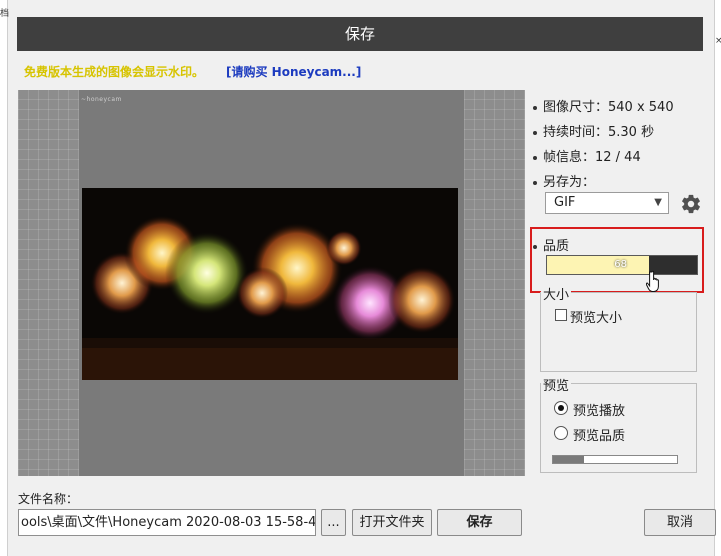 The height and width of the screenshot is (556, 721). I want to click on buy-honeycam-link: [请购买 Honeycam...], so click(293, 71).